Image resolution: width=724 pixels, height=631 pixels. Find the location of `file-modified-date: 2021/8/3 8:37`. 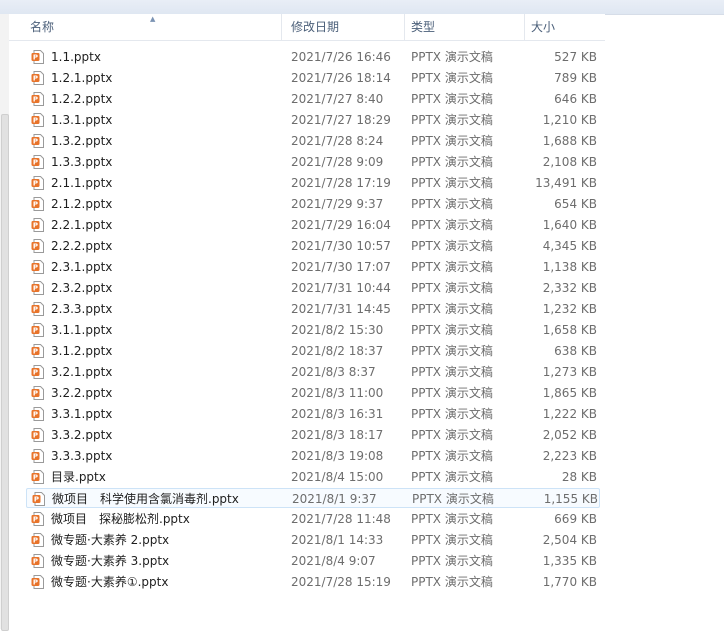

file-modified-date: 2021/8/3 8:37 is located at coordinates (333, 372).